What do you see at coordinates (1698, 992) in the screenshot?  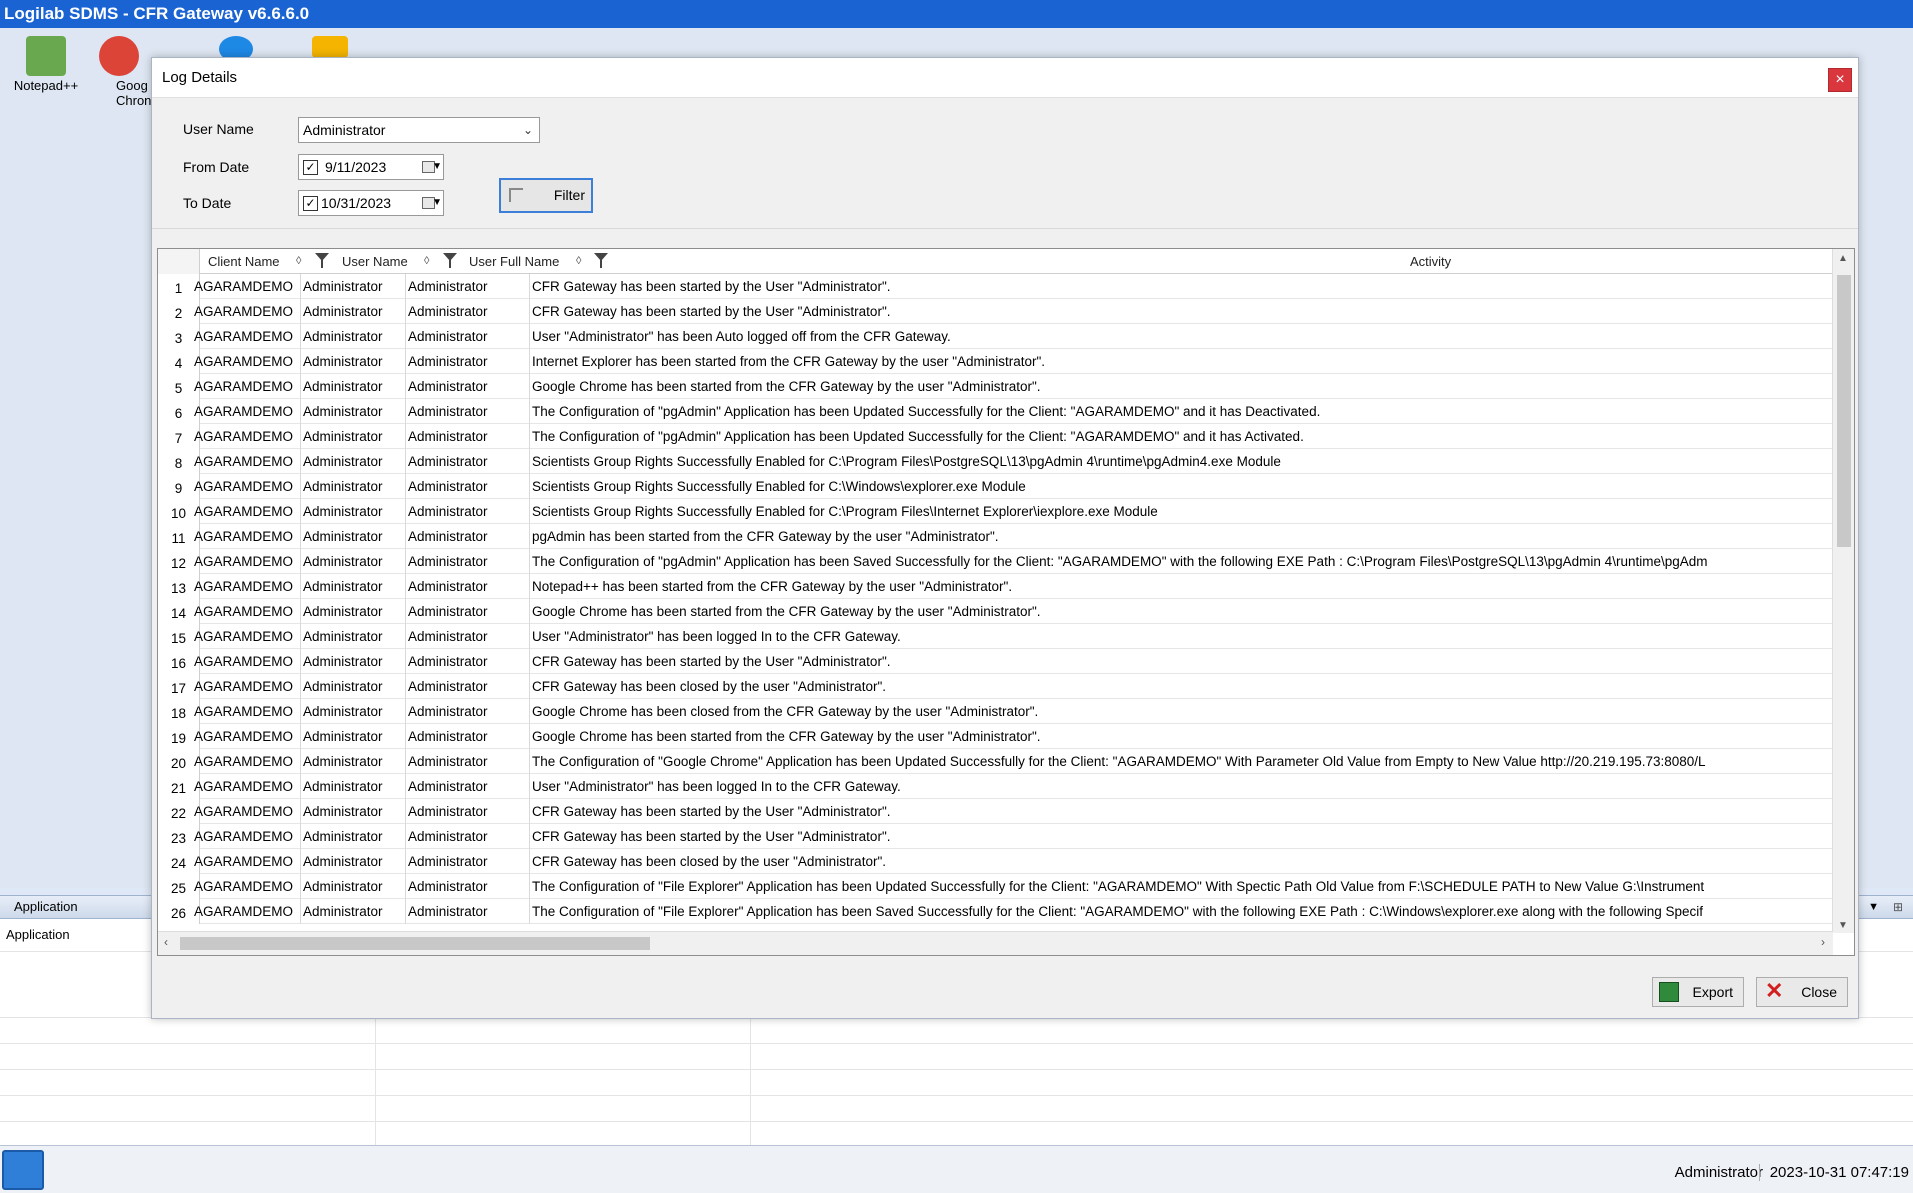 I see `export-button: Export` at bounding box center [1698, 992].